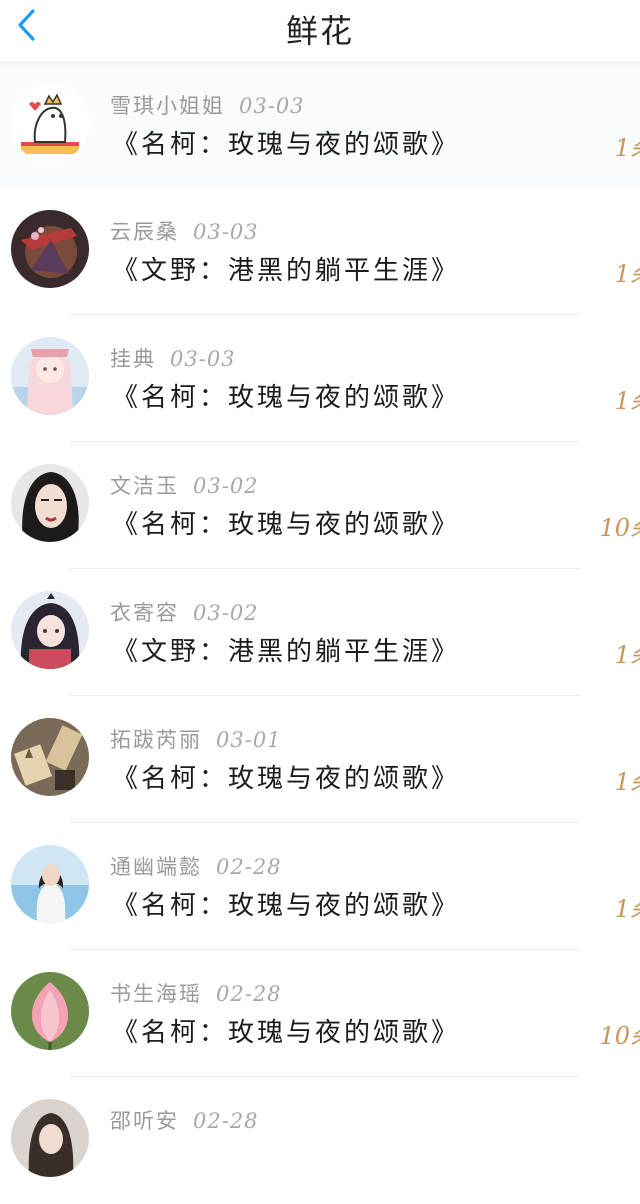 This screenshot has width=640, height=1204. I want to click on list-item: 云辰桑 03-03 《文野：港黑的躺平生涯》 1朵, so click(320, 251).